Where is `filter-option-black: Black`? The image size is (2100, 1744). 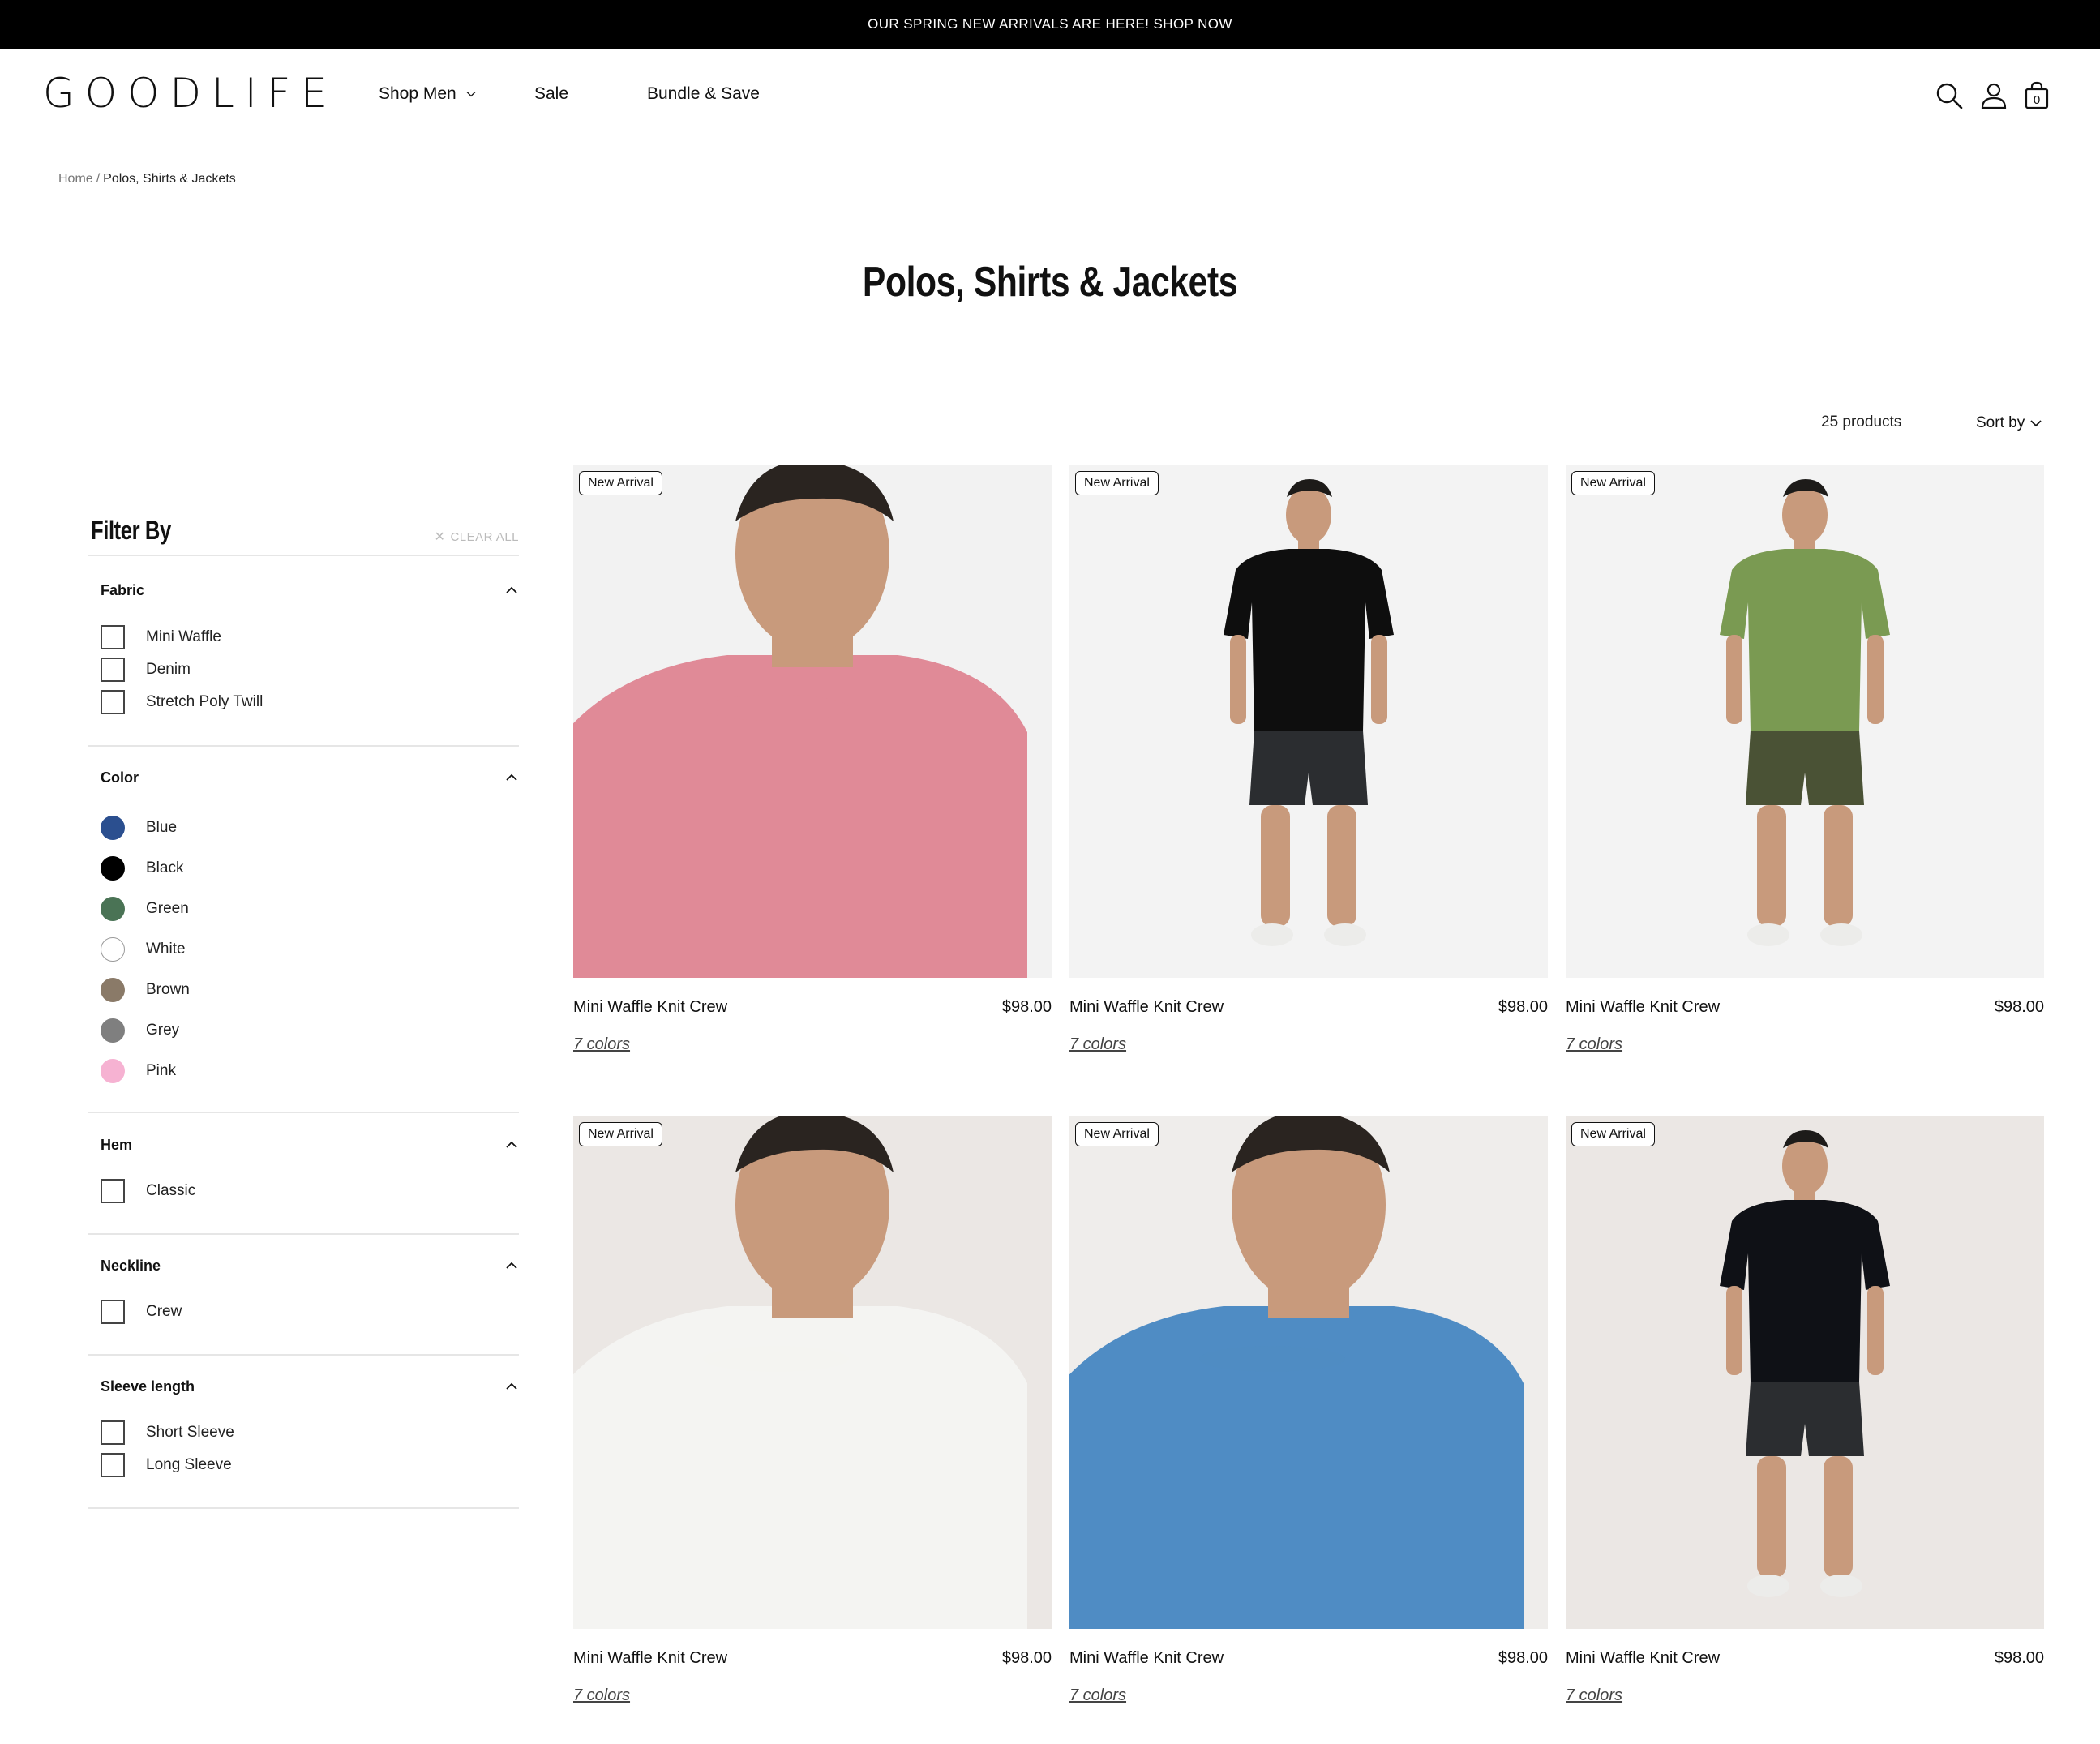 filter-option-black: Black is located at coordinates (142, 868).